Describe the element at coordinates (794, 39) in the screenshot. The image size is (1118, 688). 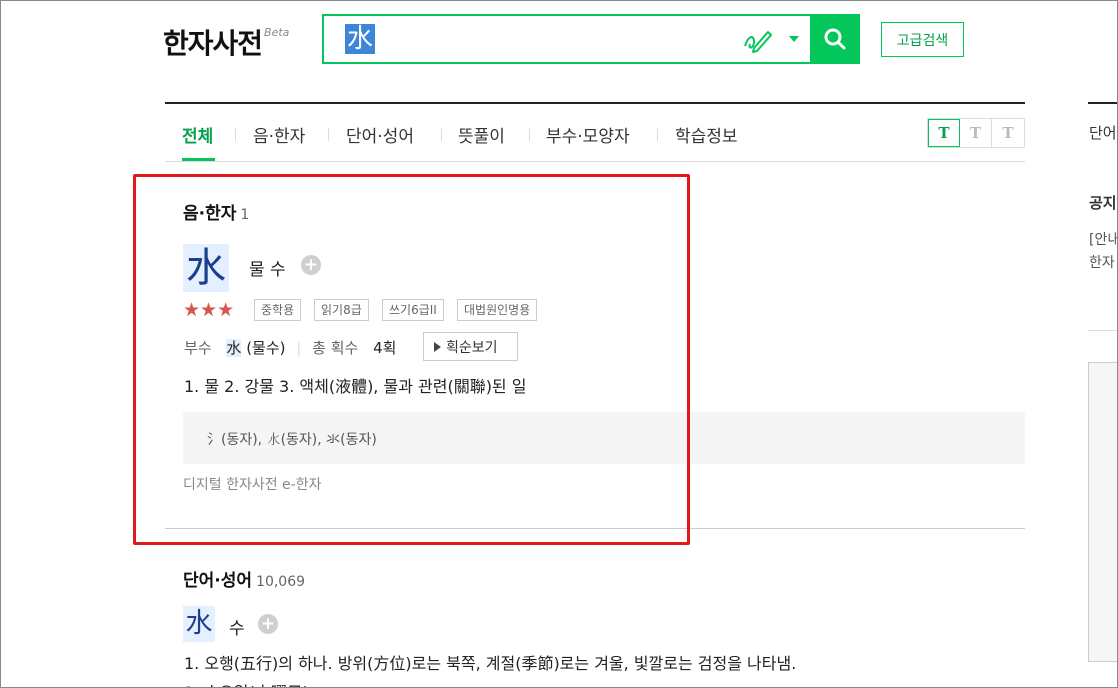
I see `chevron-down-icon` at that location.